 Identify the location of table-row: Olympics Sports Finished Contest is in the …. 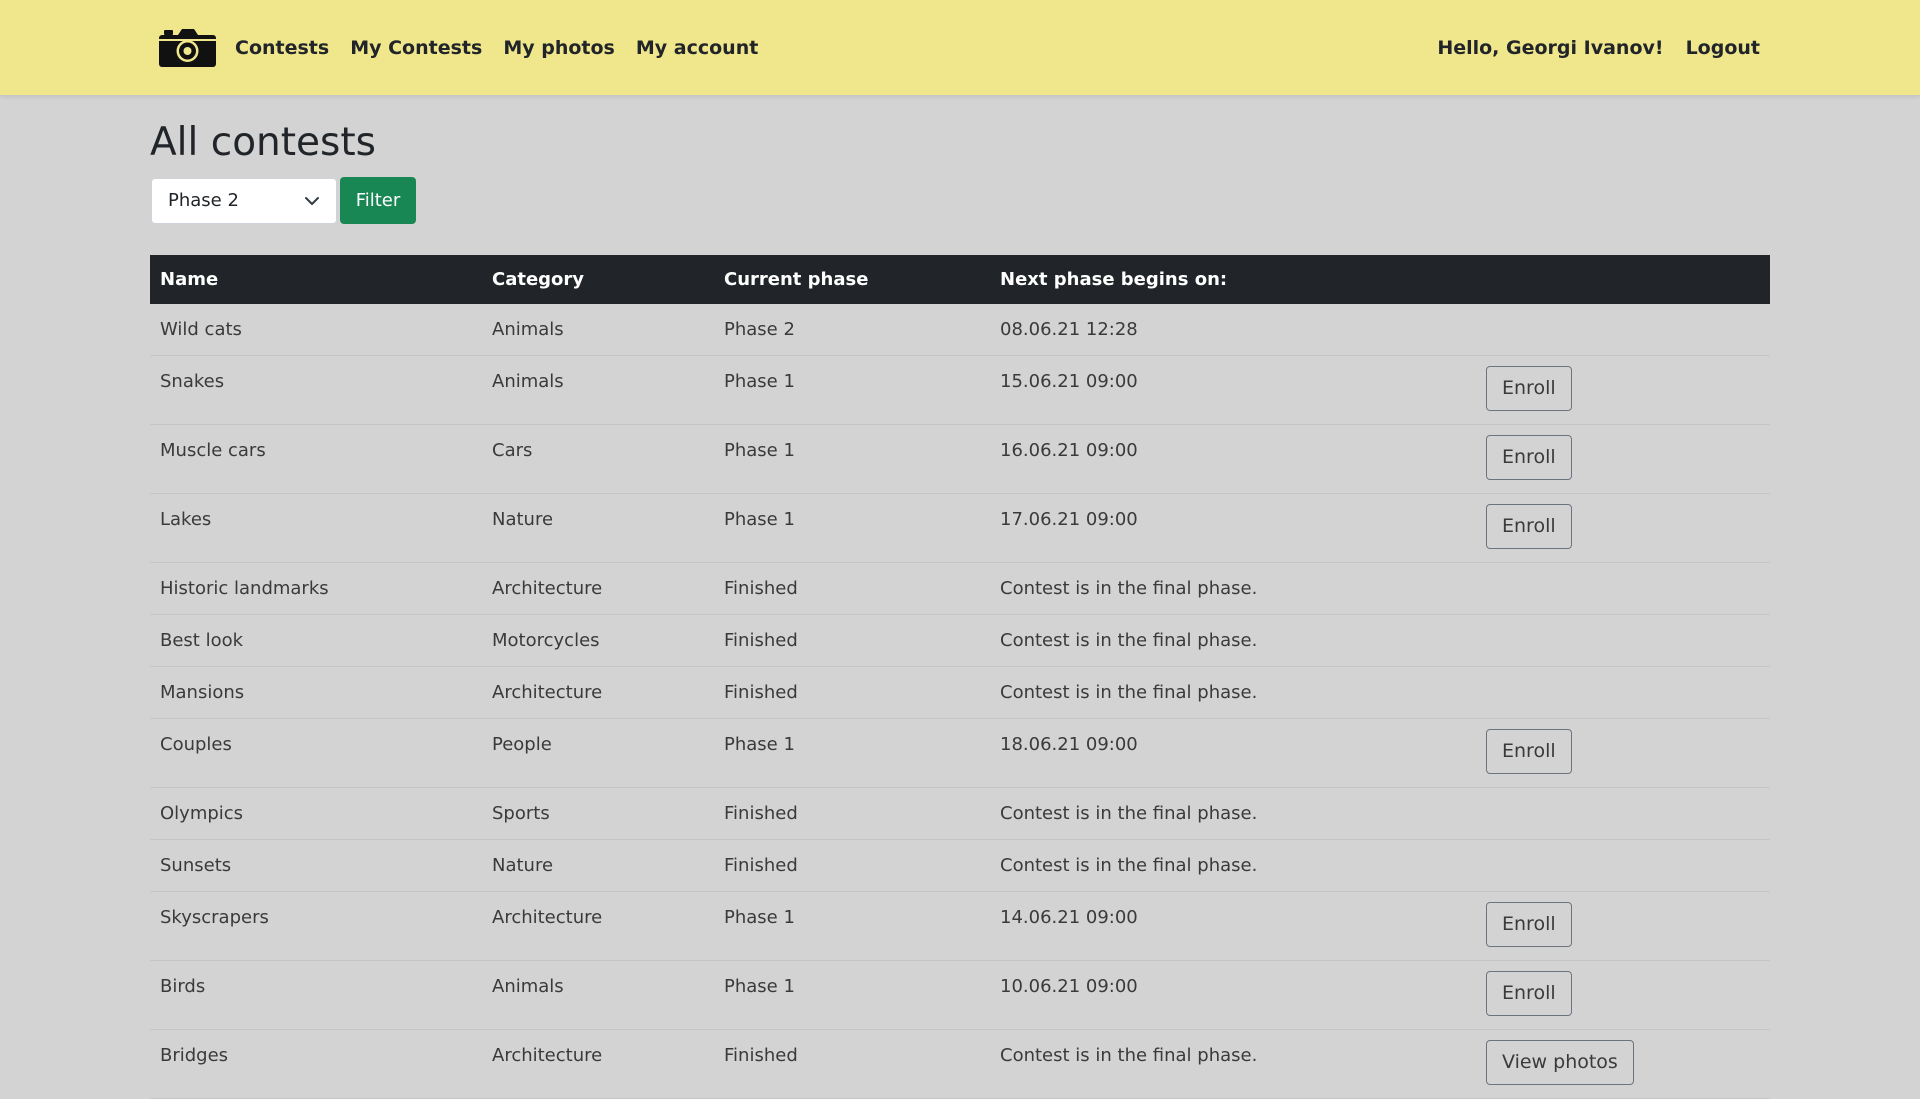
(960, 813).